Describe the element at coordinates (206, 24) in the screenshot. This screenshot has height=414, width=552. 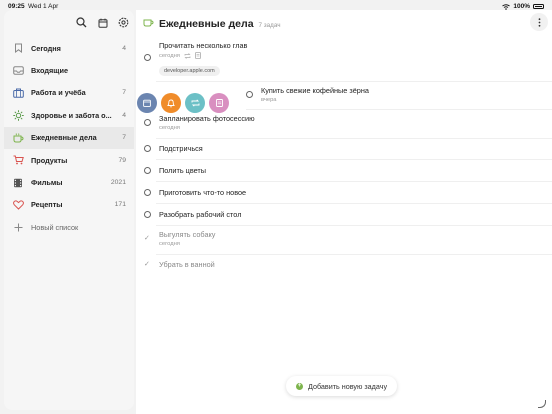
I see `page-title: Ежедневные дела` at that location.